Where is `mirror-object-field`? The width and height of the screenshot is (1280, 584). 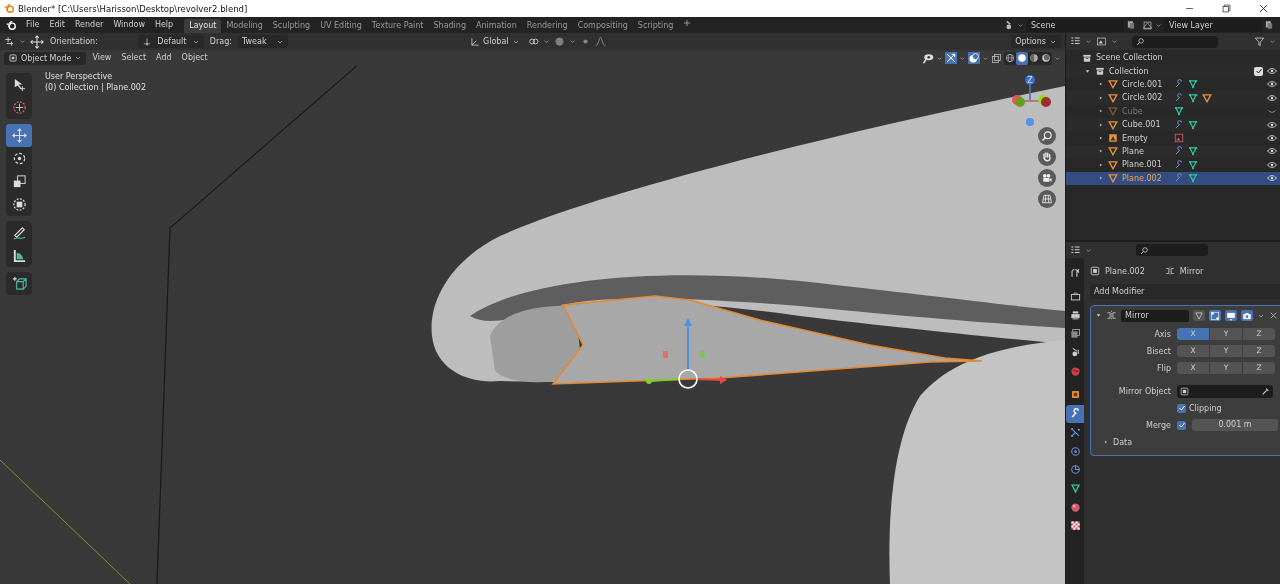
mirror-object-field is located at coordinates (1225, 391).